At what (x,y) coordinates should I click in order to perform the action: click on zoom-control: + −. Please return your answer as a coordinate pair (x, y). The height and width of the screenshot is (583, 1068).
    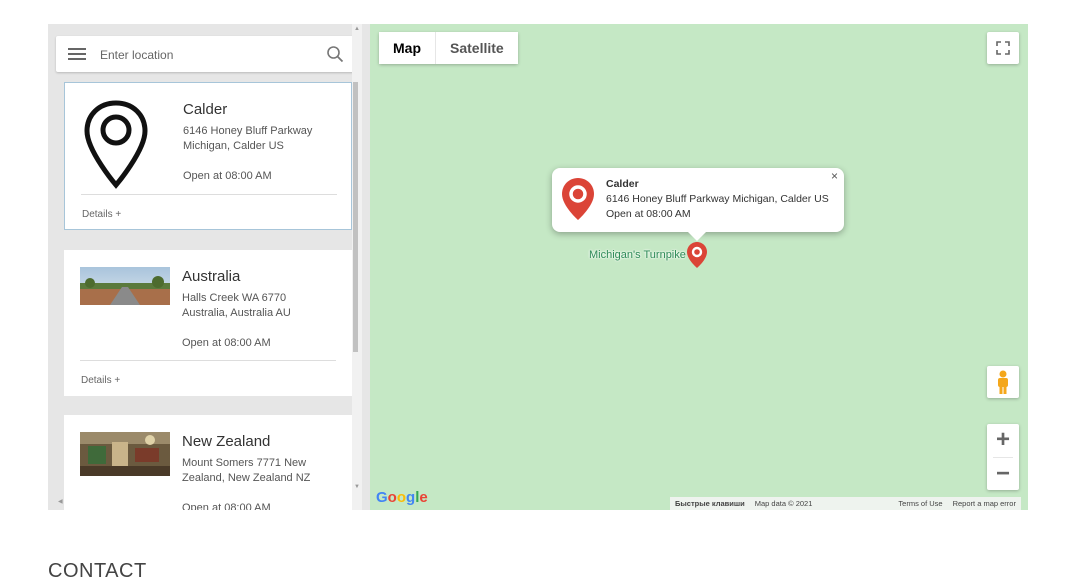
    Looking at the image, I should click on (1003, 457).